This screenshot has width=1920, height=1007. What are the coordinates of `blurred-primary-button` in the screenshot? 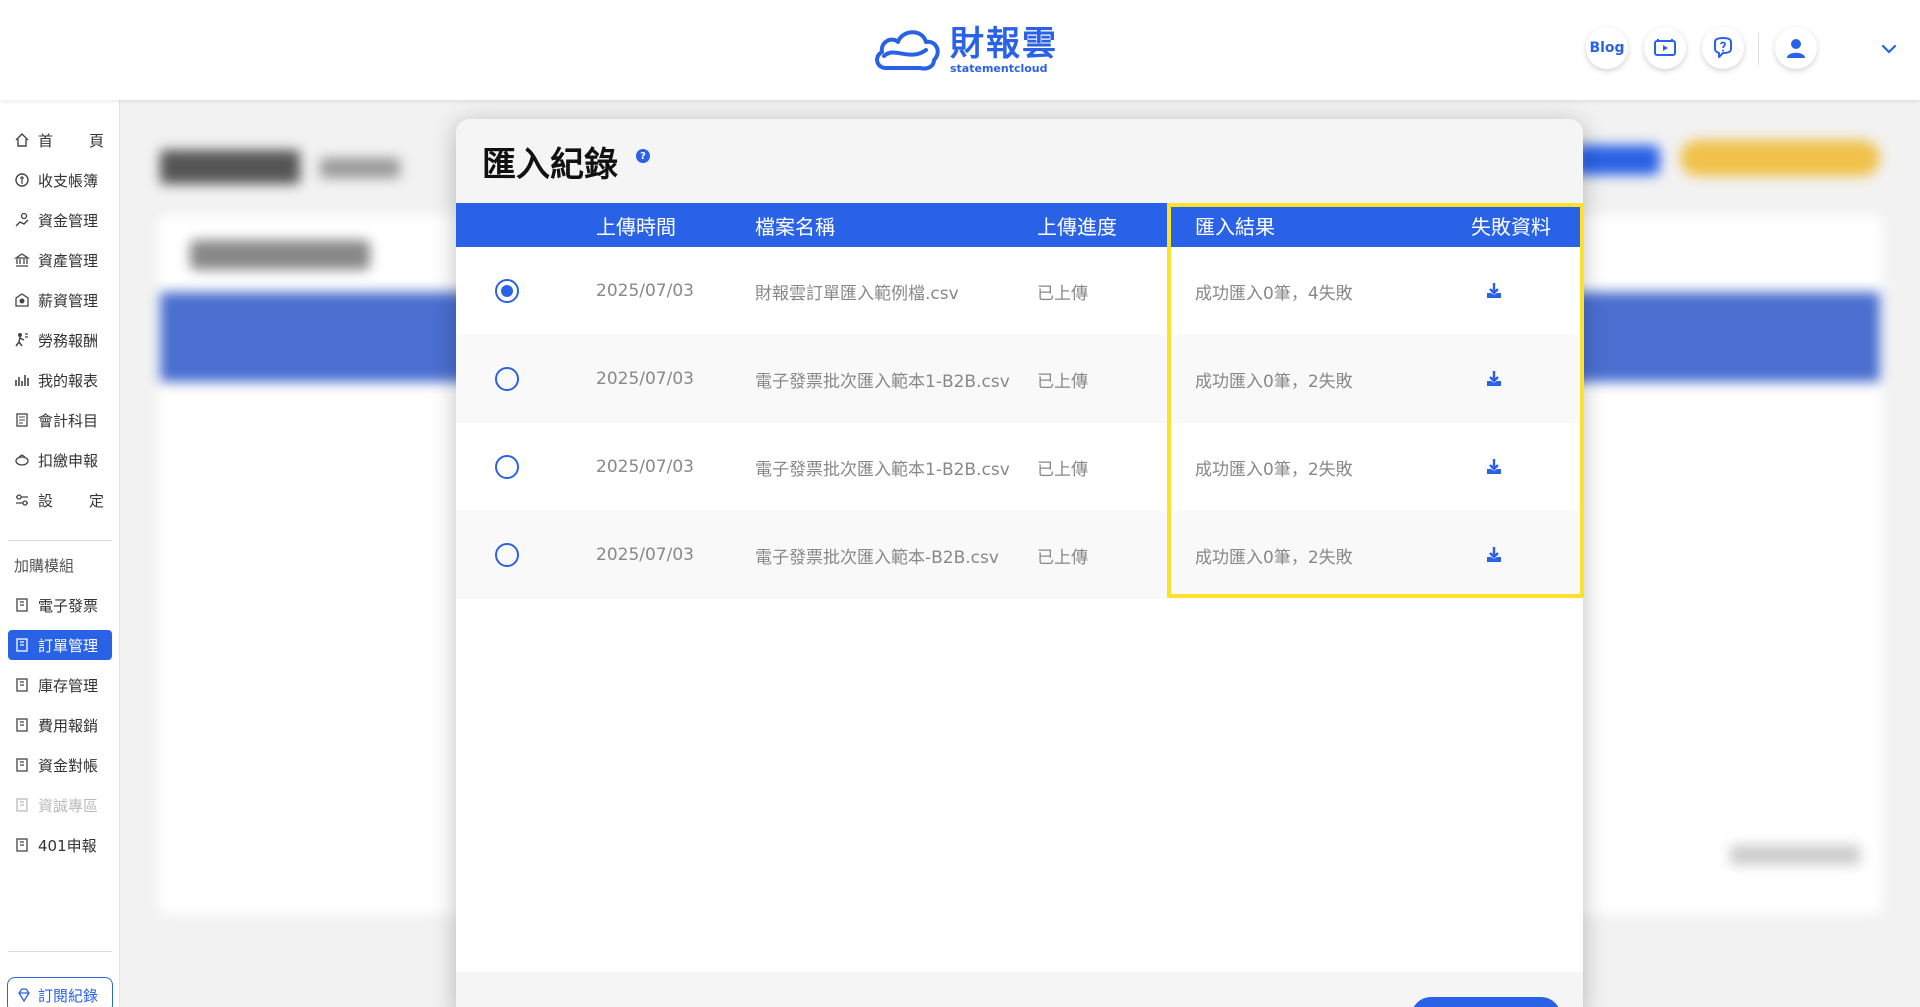 It's located at (1617, 160).